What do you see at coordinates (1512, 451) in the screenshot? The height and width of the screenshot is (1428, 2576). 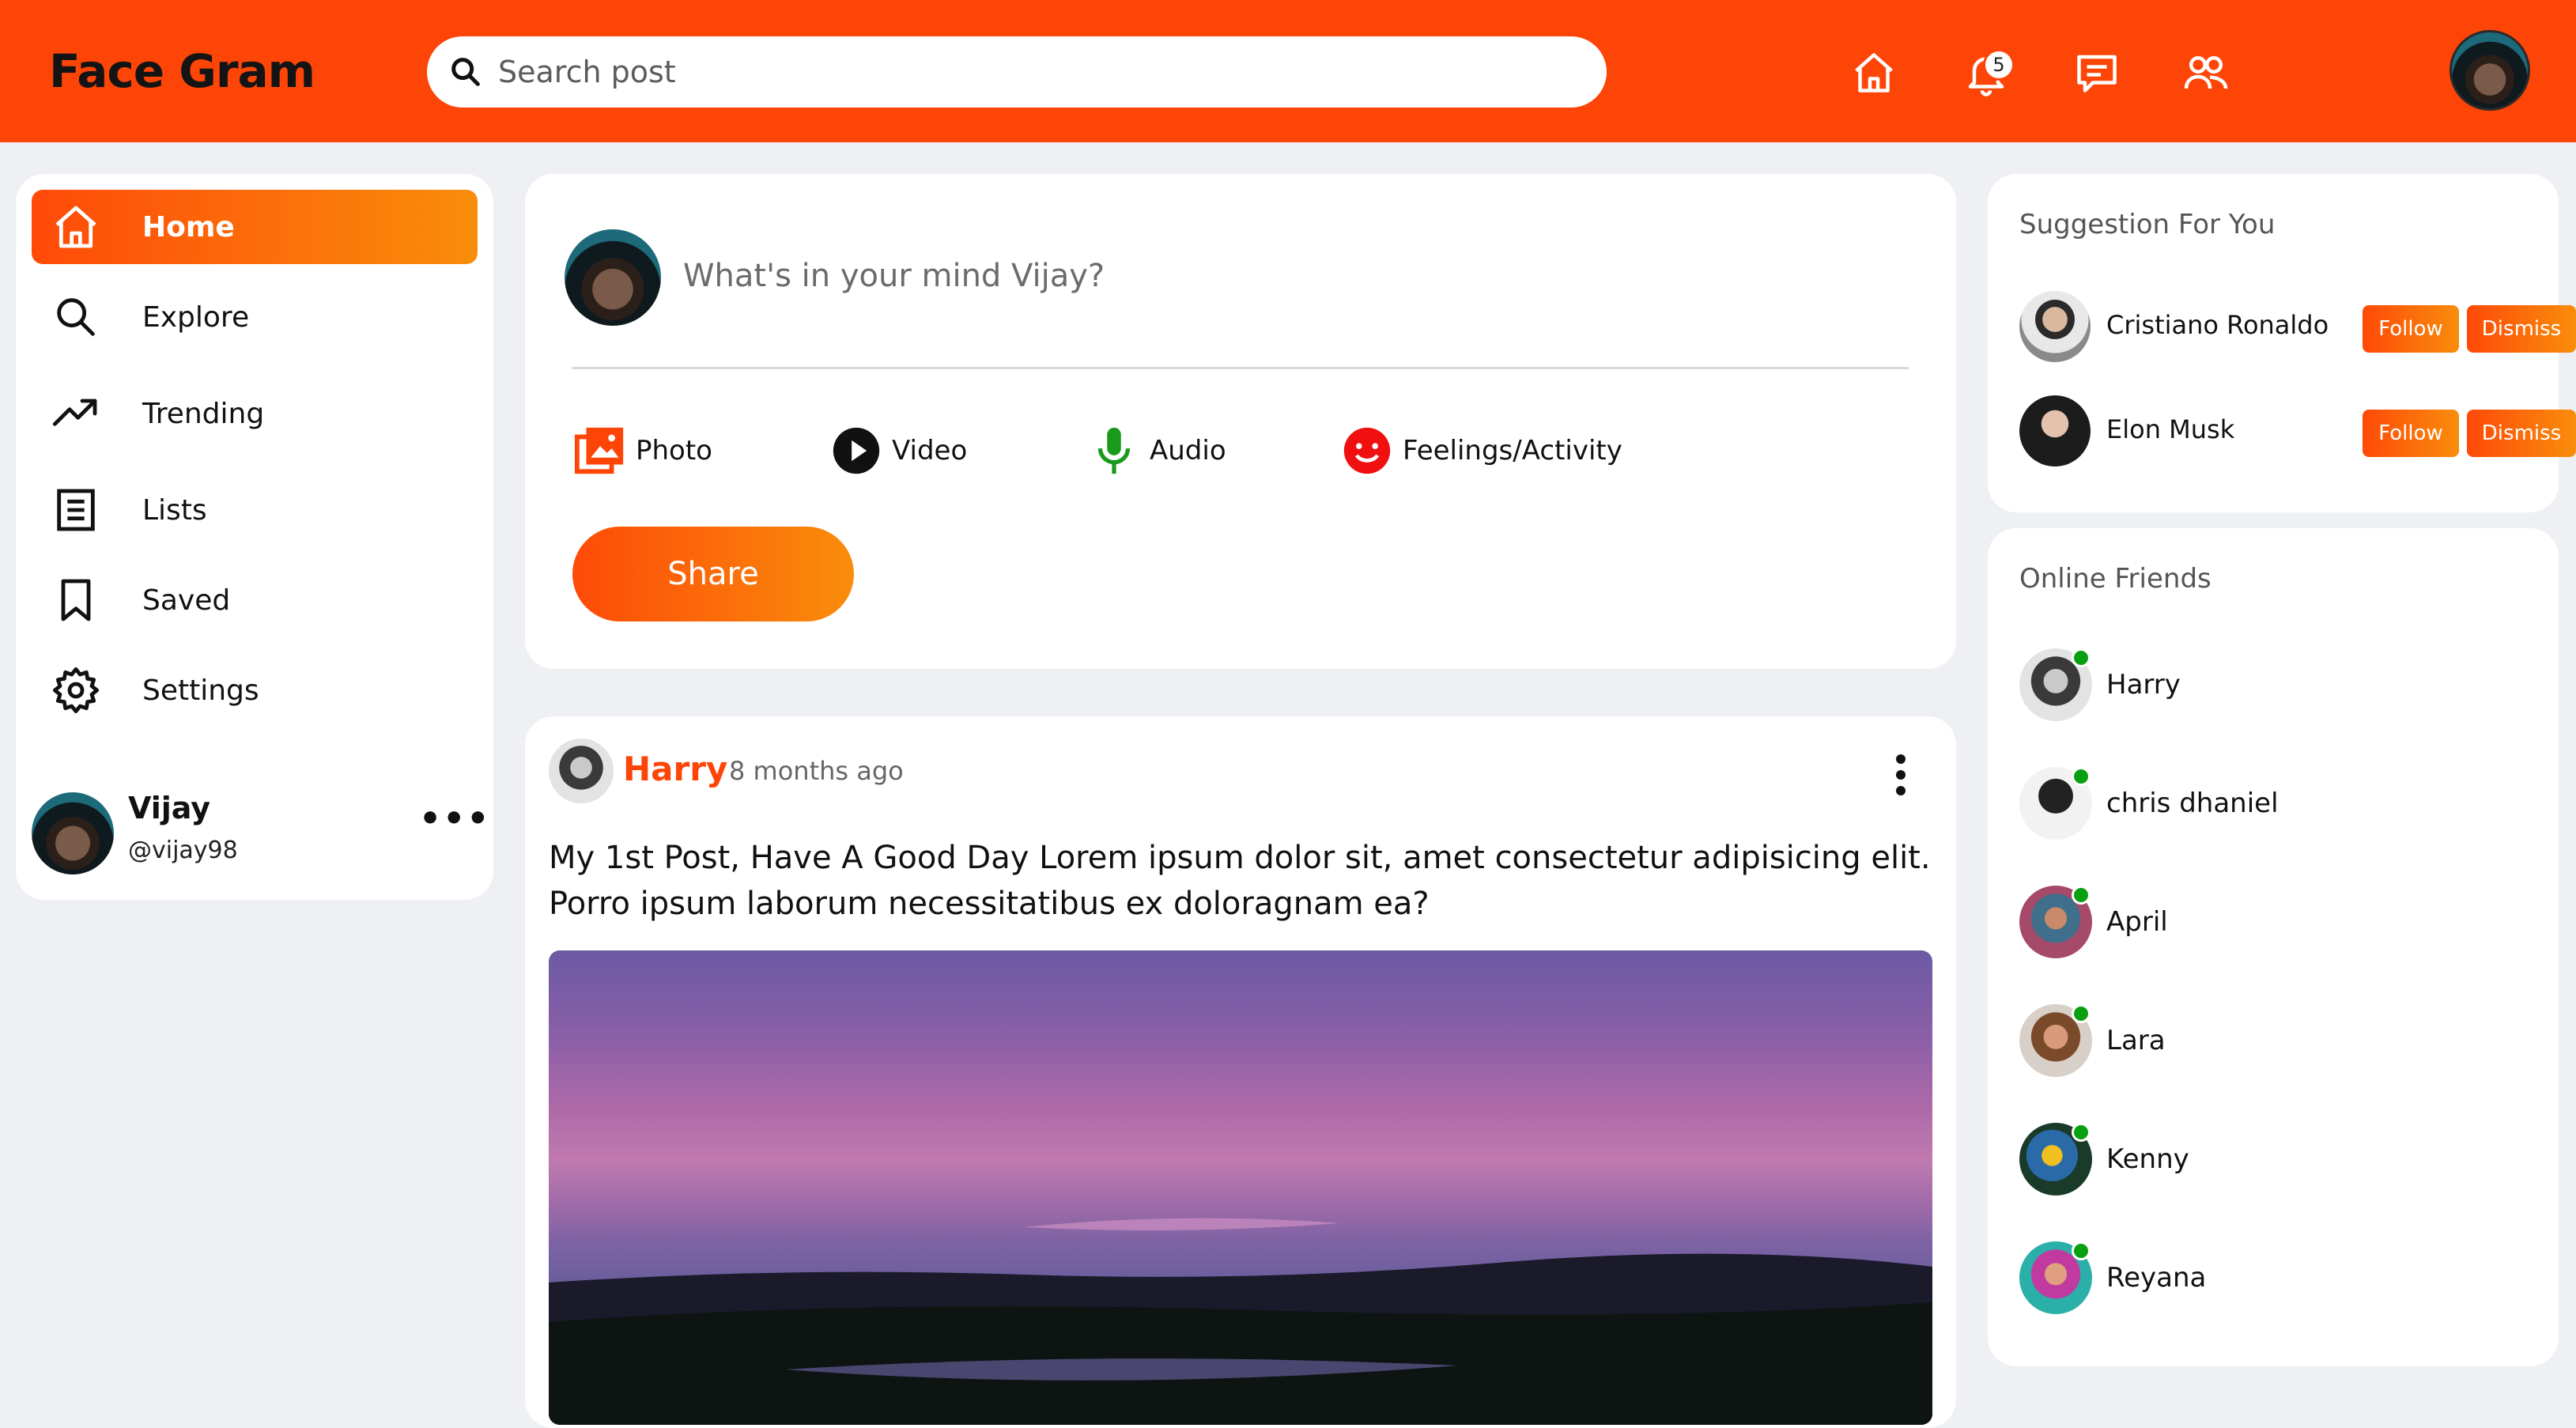 I see `attach-feelings-label: Feelings/Activity` at bounding box center [1512, 451].